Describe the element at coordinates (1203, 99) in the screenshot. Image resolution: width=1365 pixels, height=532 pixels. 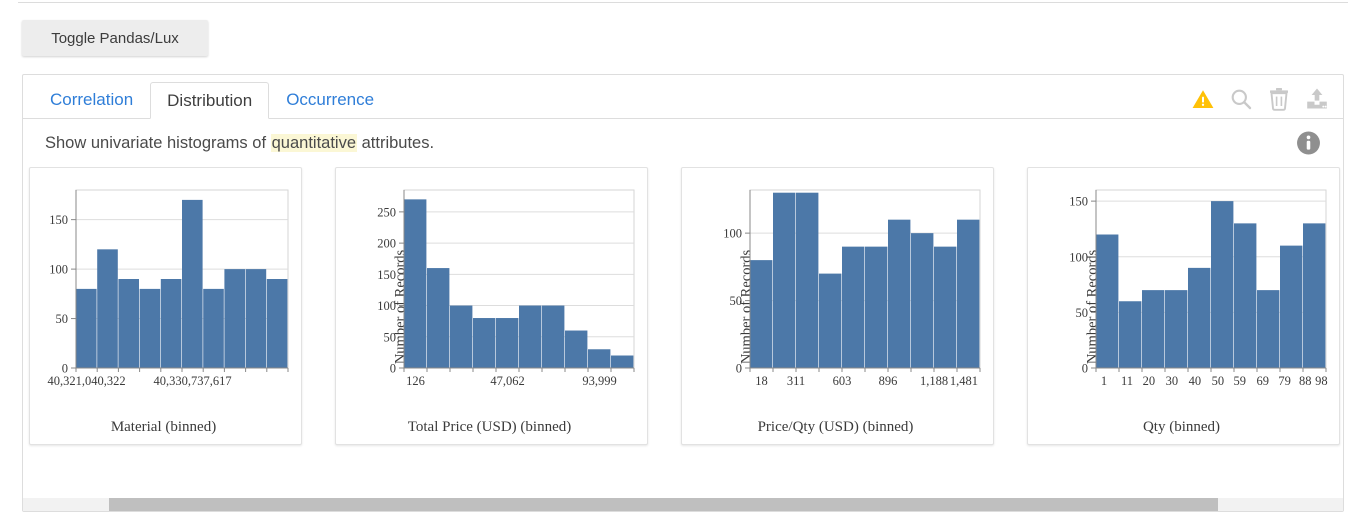
I see `warning-icon` at that location.